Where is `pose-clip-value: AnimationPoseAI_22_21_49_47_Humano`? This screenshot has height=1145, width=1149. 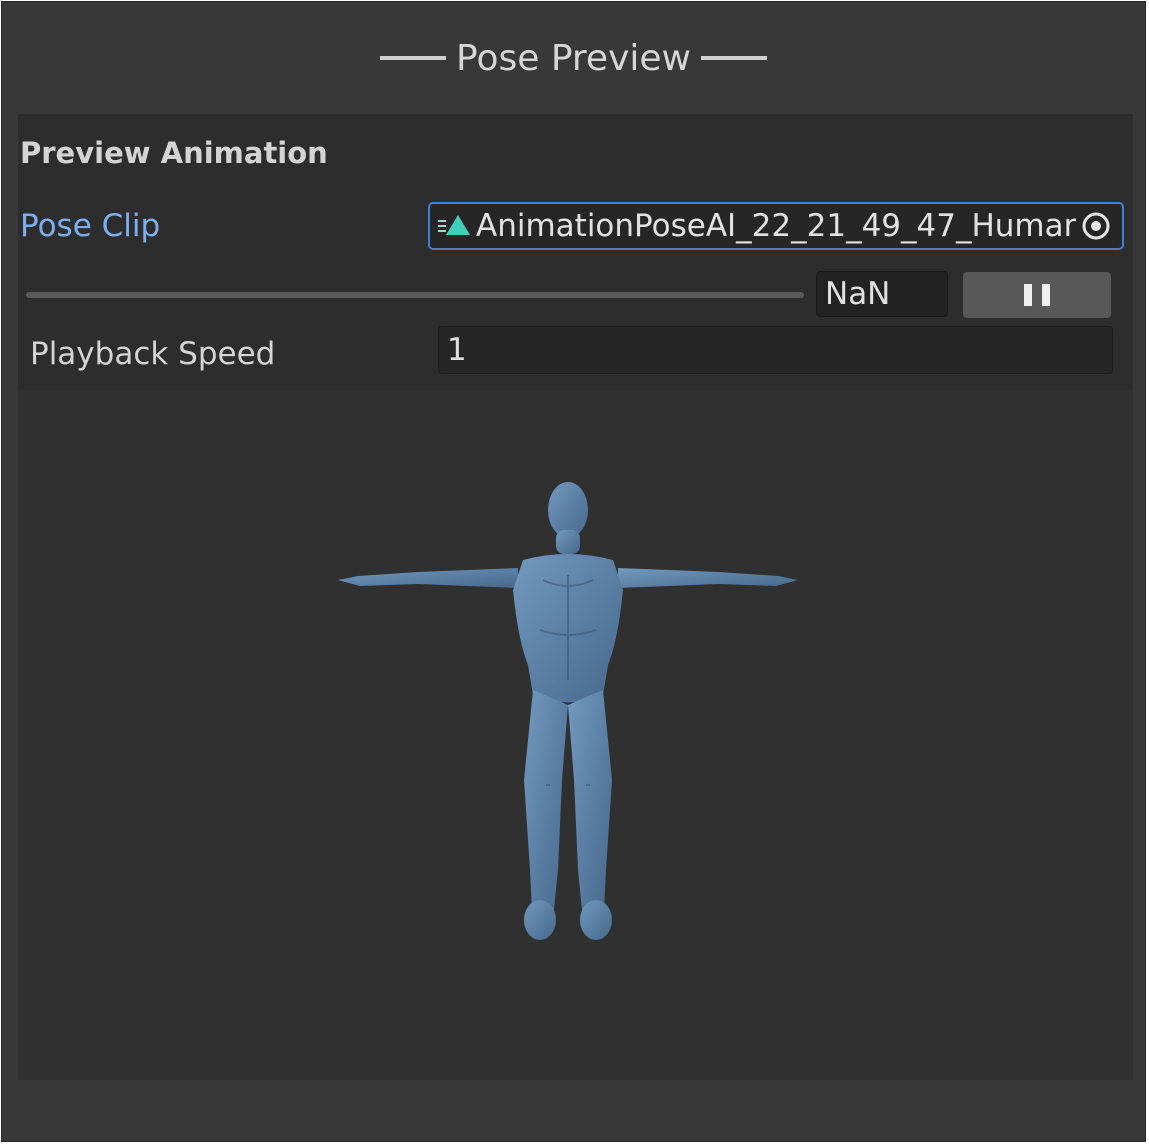 pose-clip-value: AnimationPoseAI_22_21_49_47_Humano is located at coordinates (776, 226).